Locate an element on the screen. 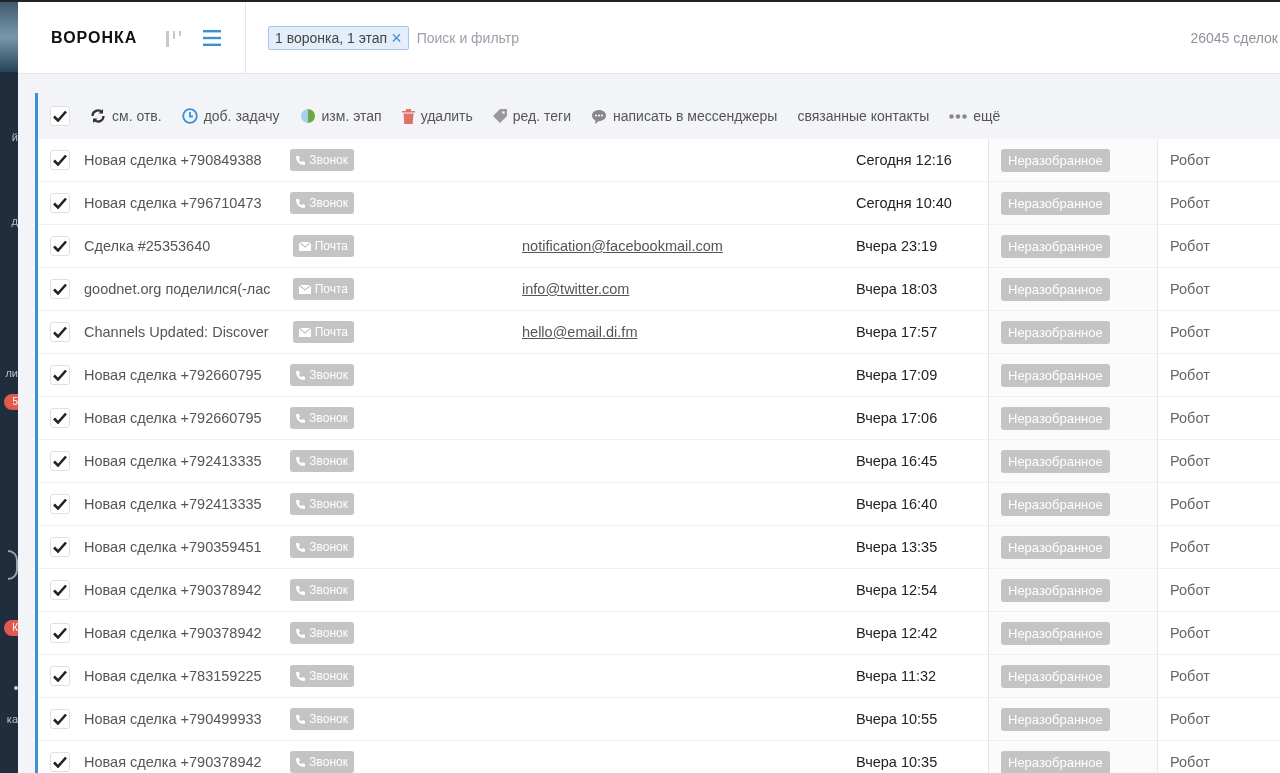 The height and width of the screenshot is (773, 1280). deal-name: Сделка #25353640 is located at coordinates (182, 246).